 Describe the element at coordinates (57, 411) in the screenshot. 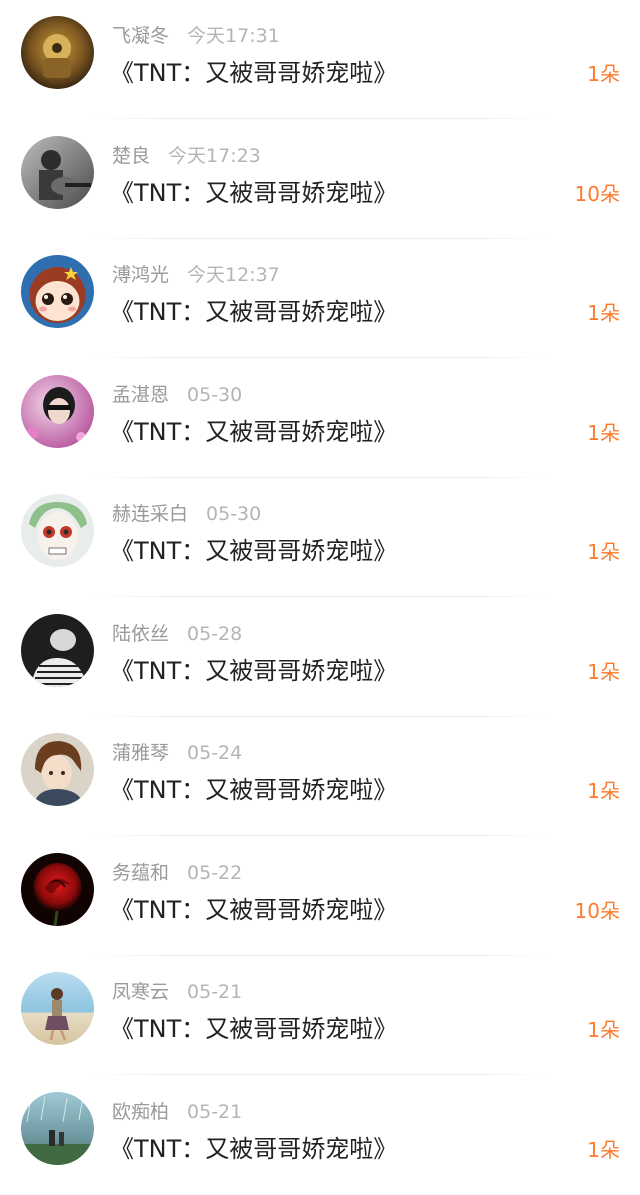

I see `person-pink-flowers-avatar` at that location.